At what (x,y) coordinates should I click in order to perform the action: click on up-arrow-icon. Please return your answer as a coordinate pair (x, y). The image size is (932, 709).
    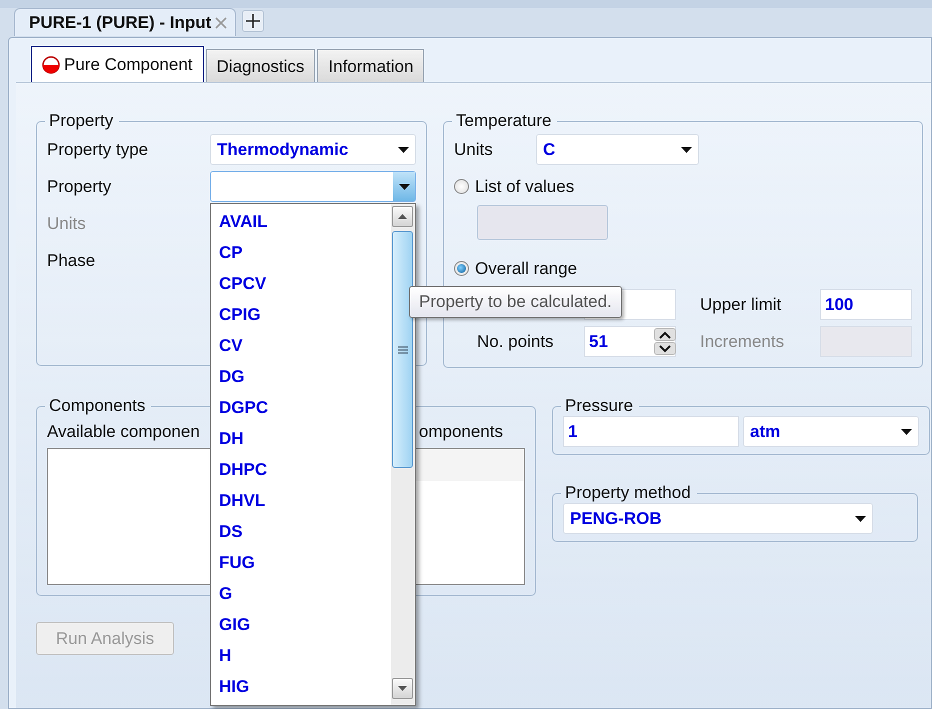
    Looking at the image, I should click on (402, 216).